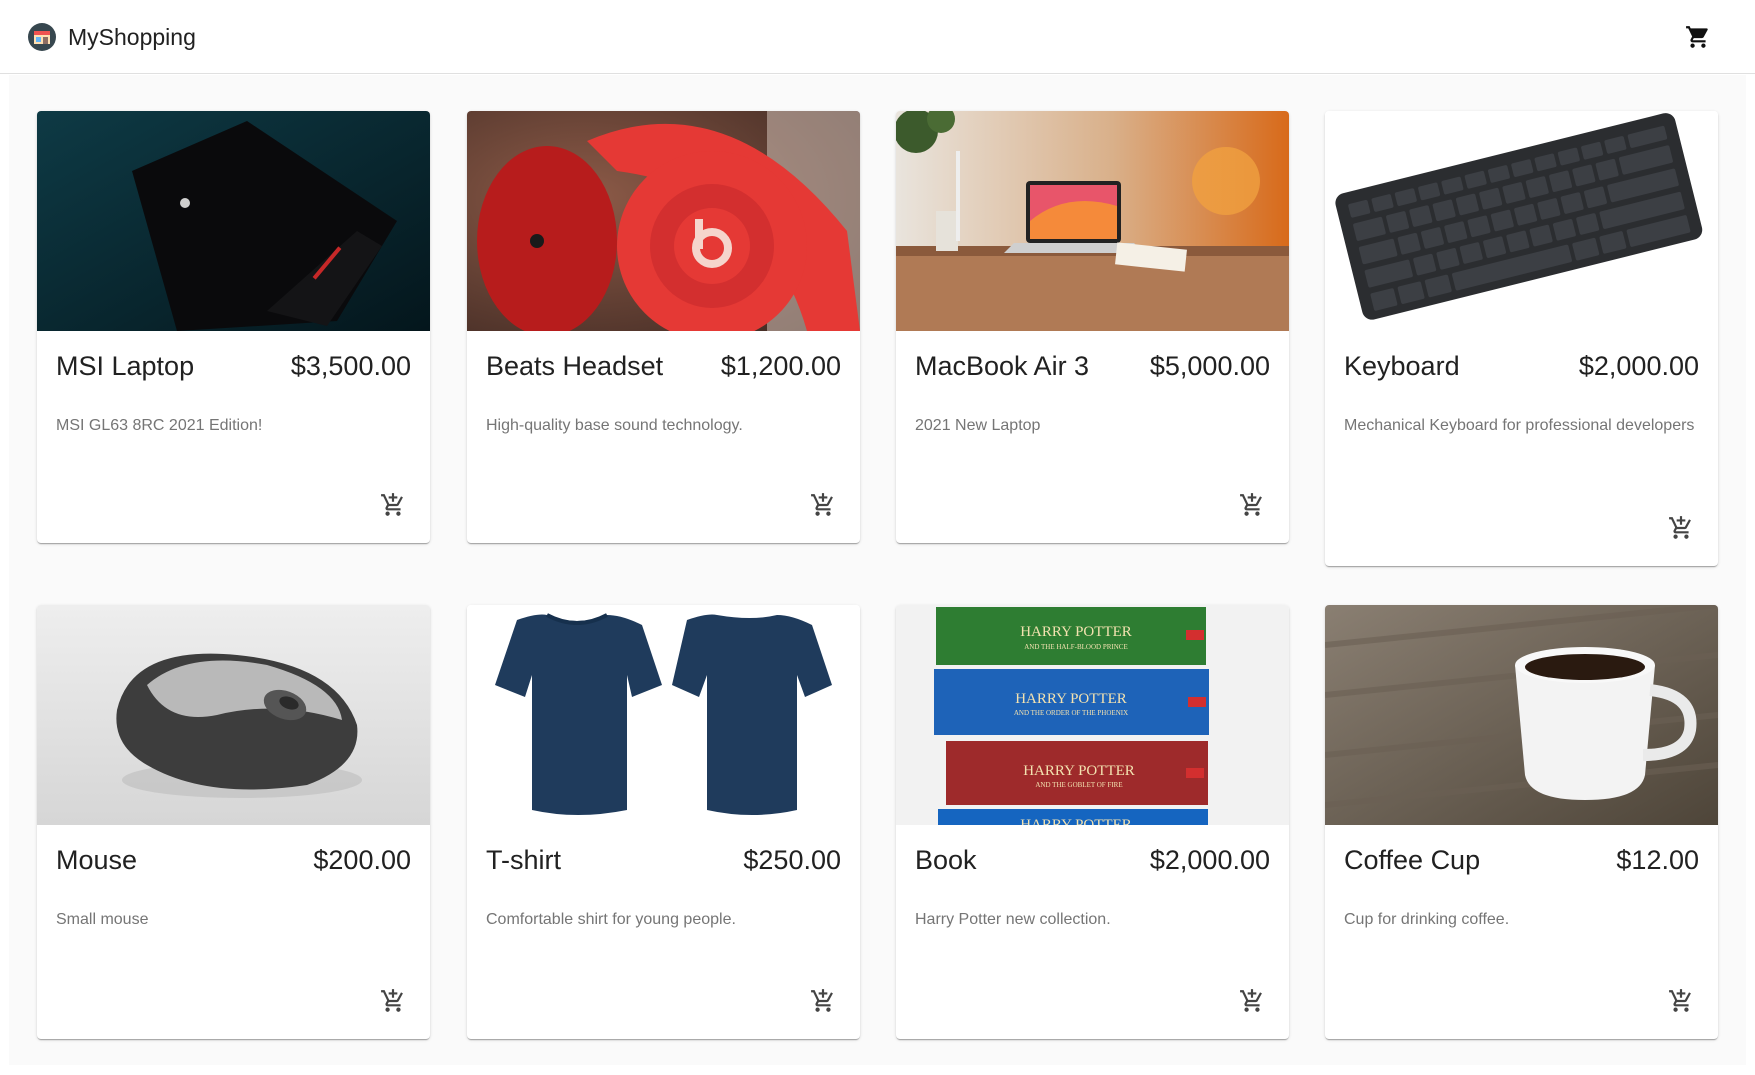  What do you see at coordinates (1412, 860) in the screenshot?
I see `product-title: Coffee Cup` at bounding box center [1412, 860].